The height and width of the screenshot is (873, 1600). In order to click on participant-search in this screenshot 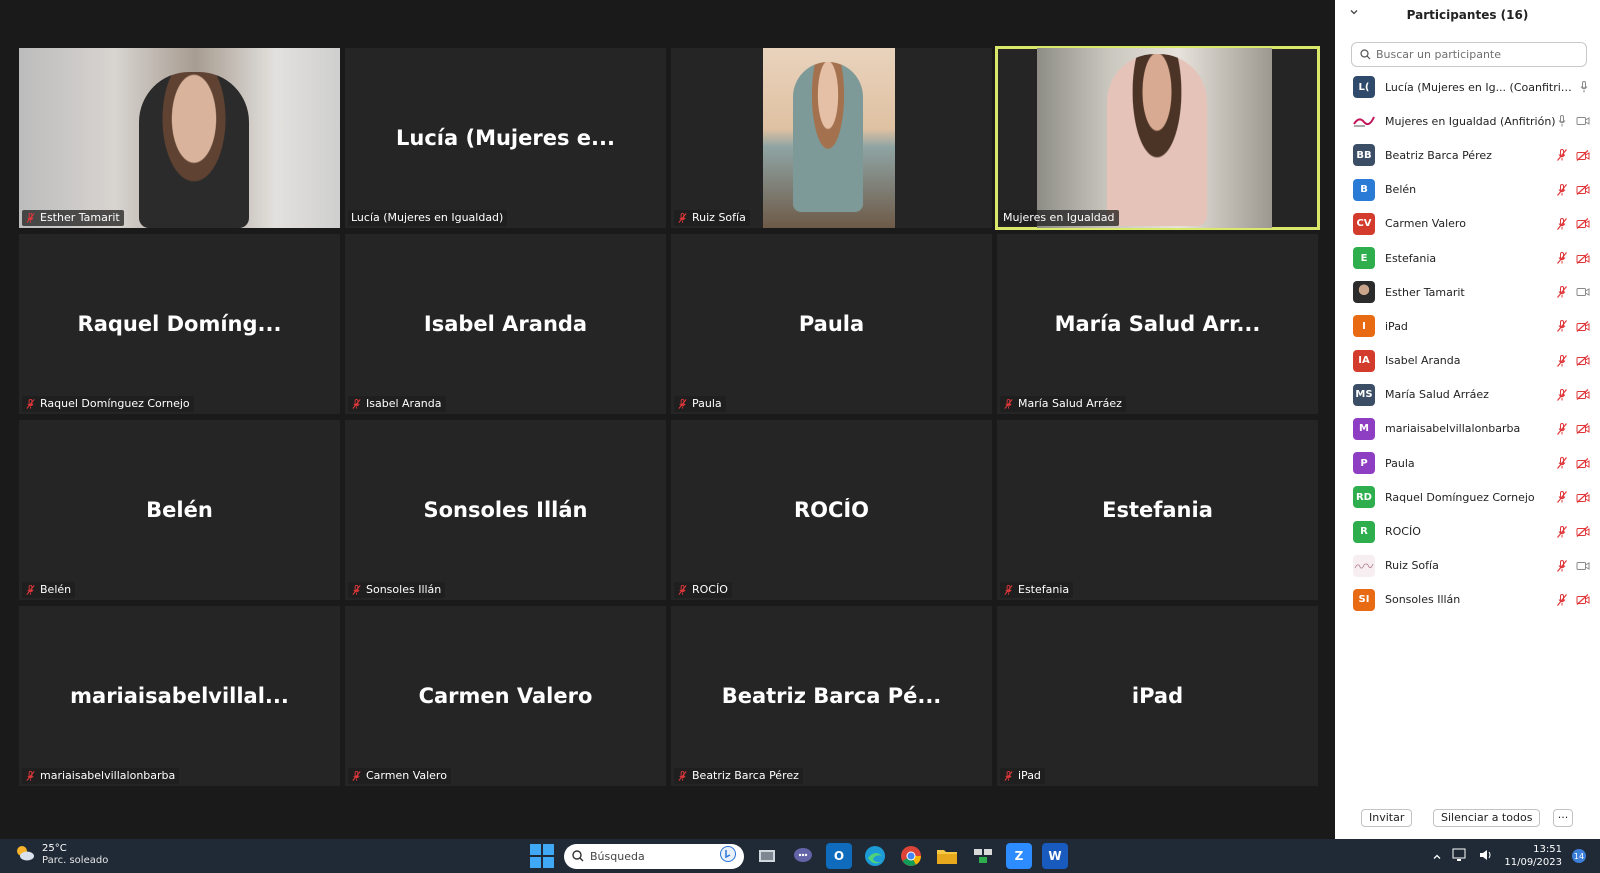, I will do `click(1469, 54)`.